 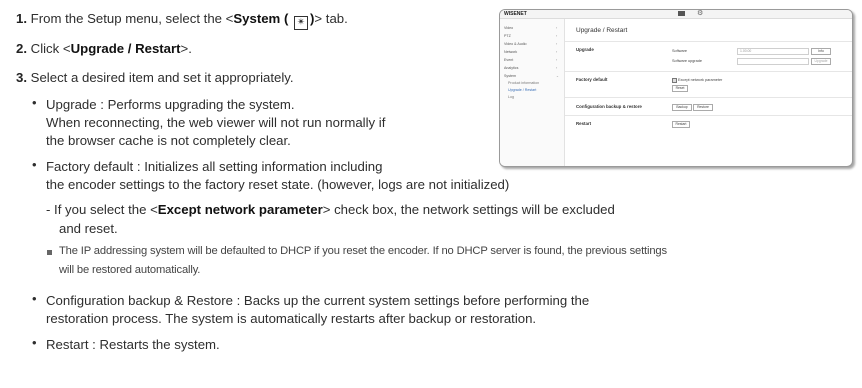 What do you see at coordinates (104, 48) in the screenshot?
I see `step-2: 2. Click <Upgrade / Restart>.` at bounding box center [104, 48].